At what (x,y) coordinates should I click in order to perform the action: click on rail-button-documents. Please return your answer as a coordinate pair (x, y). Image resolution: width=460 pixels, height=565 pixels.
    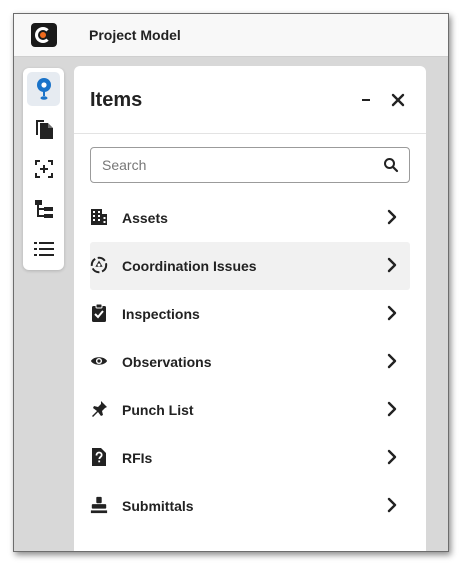
    Looking at the image, I should click on (43, 129).